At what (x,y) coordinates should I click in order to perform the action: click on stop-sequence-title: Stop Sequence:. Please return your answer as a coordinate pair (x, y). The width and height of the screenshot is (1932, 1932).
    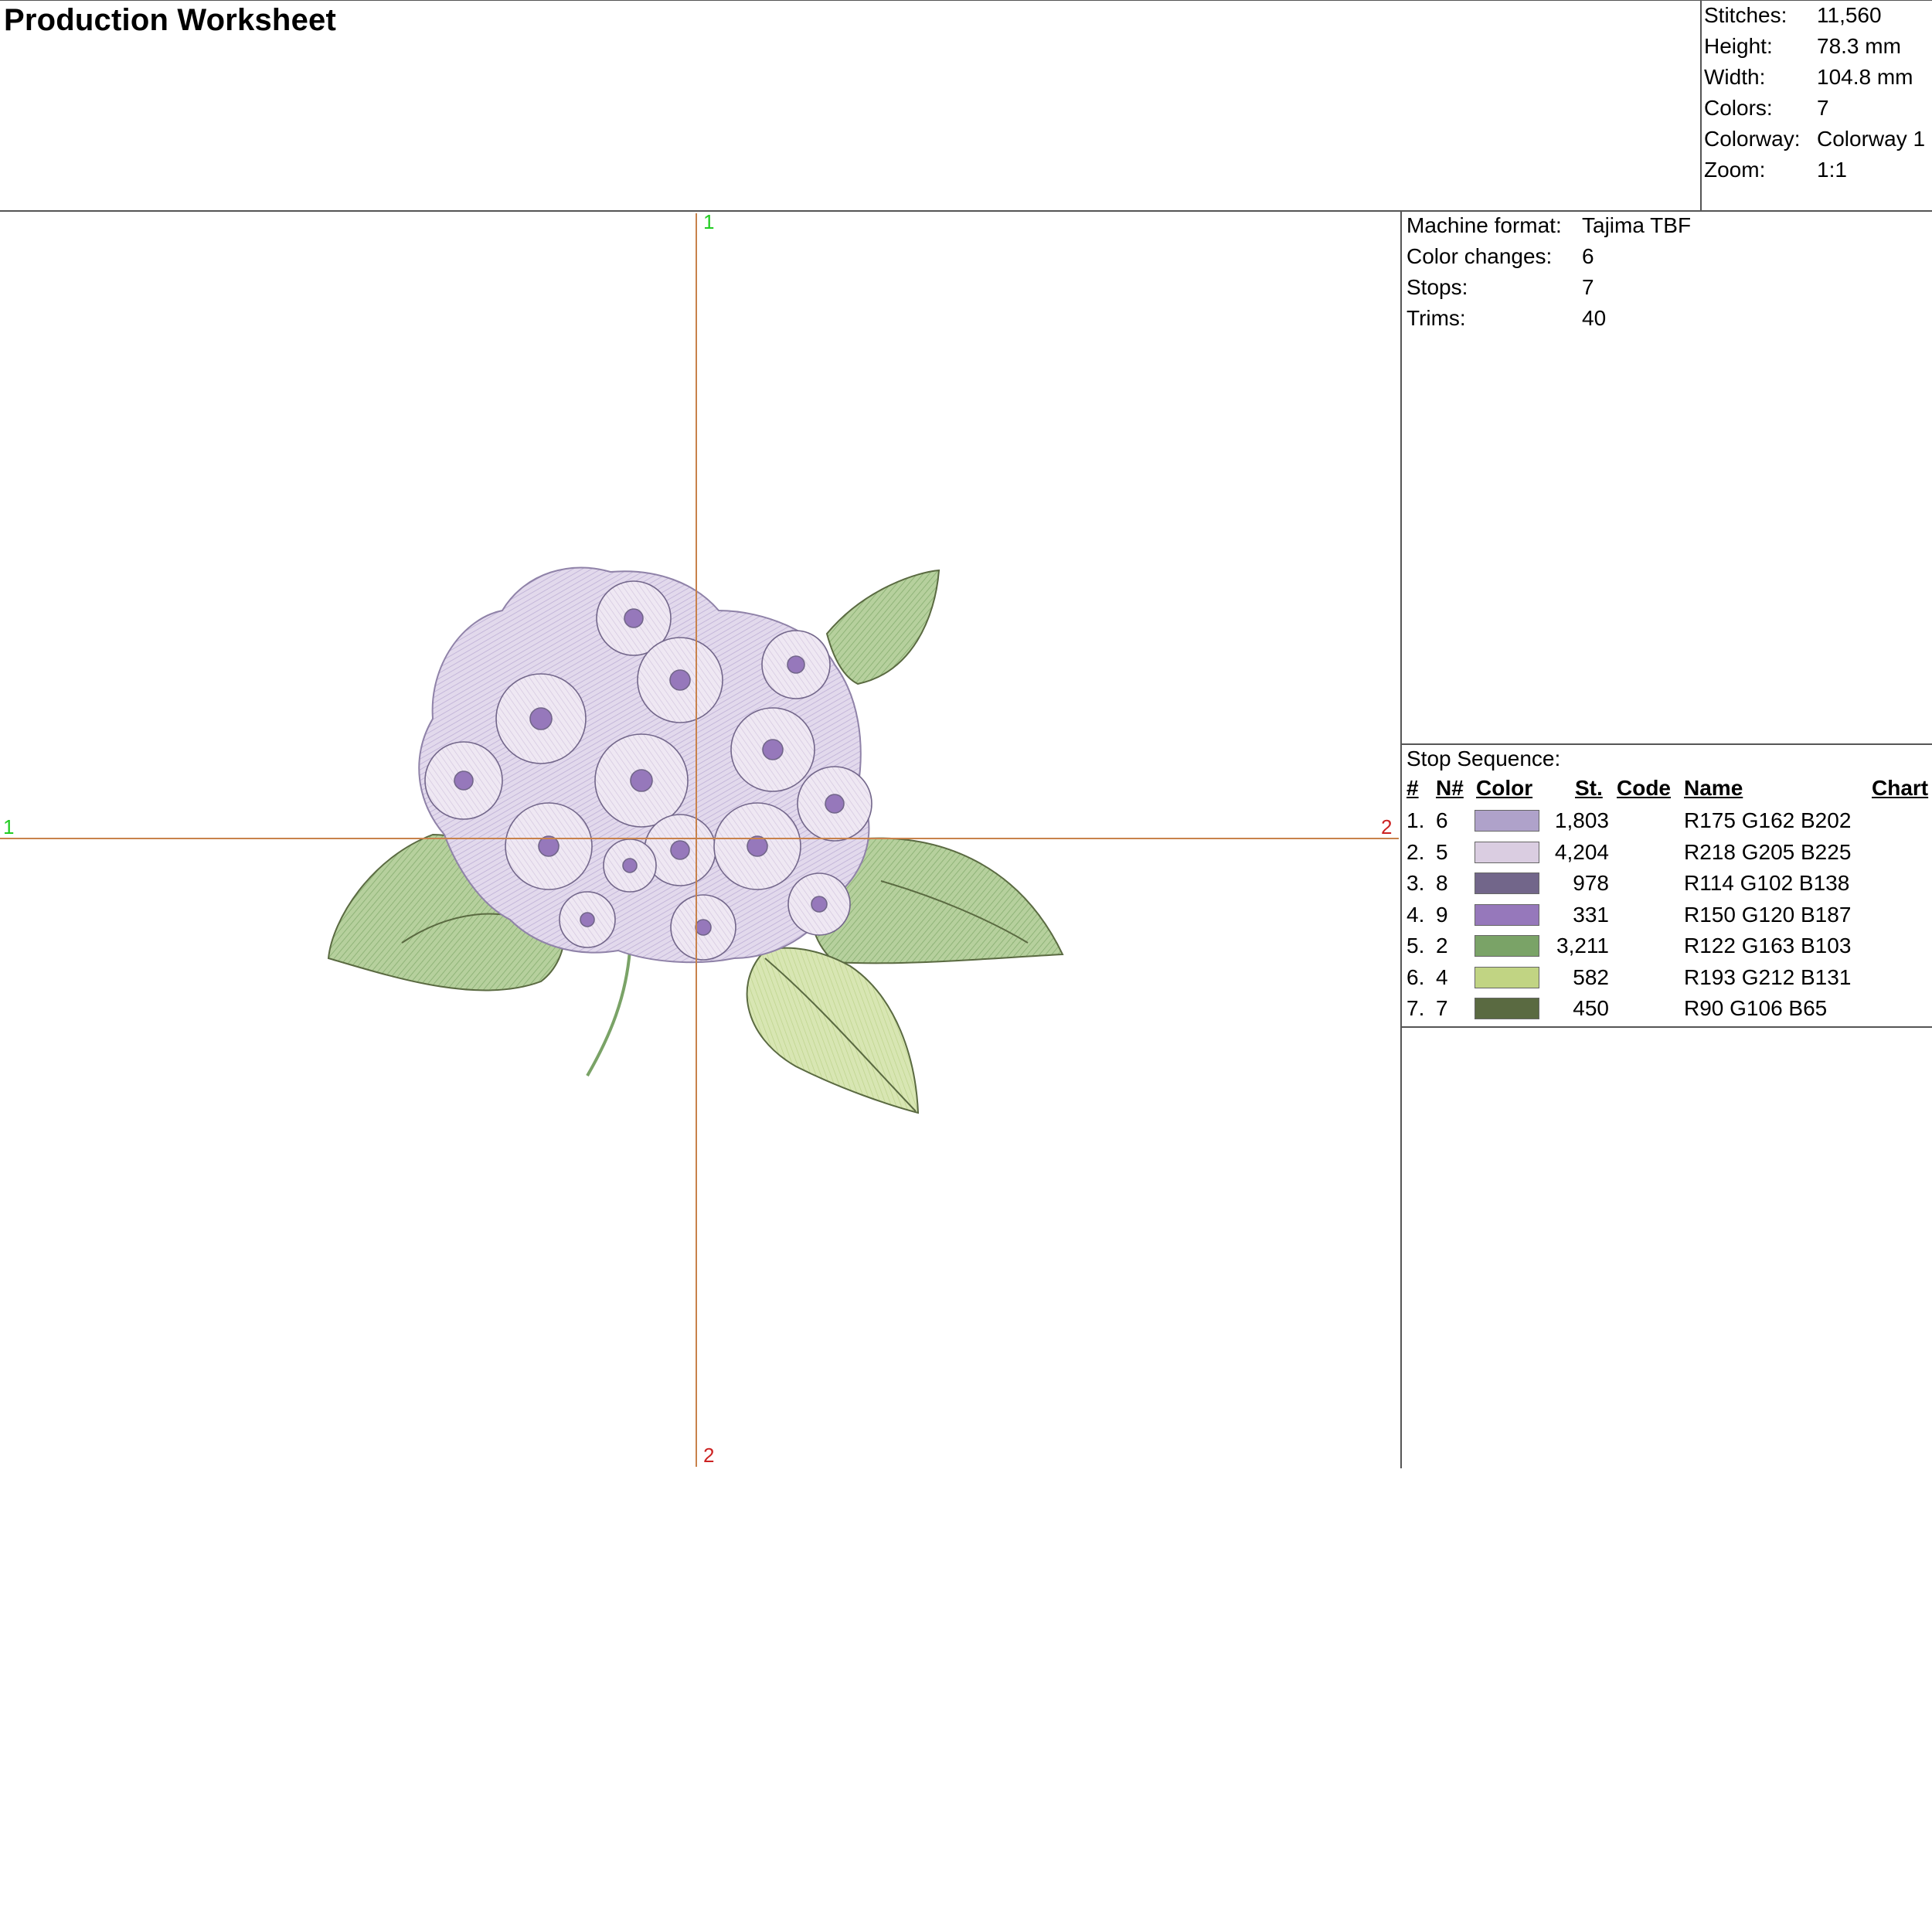
    Looking at the image, I should click on (1483, 759).